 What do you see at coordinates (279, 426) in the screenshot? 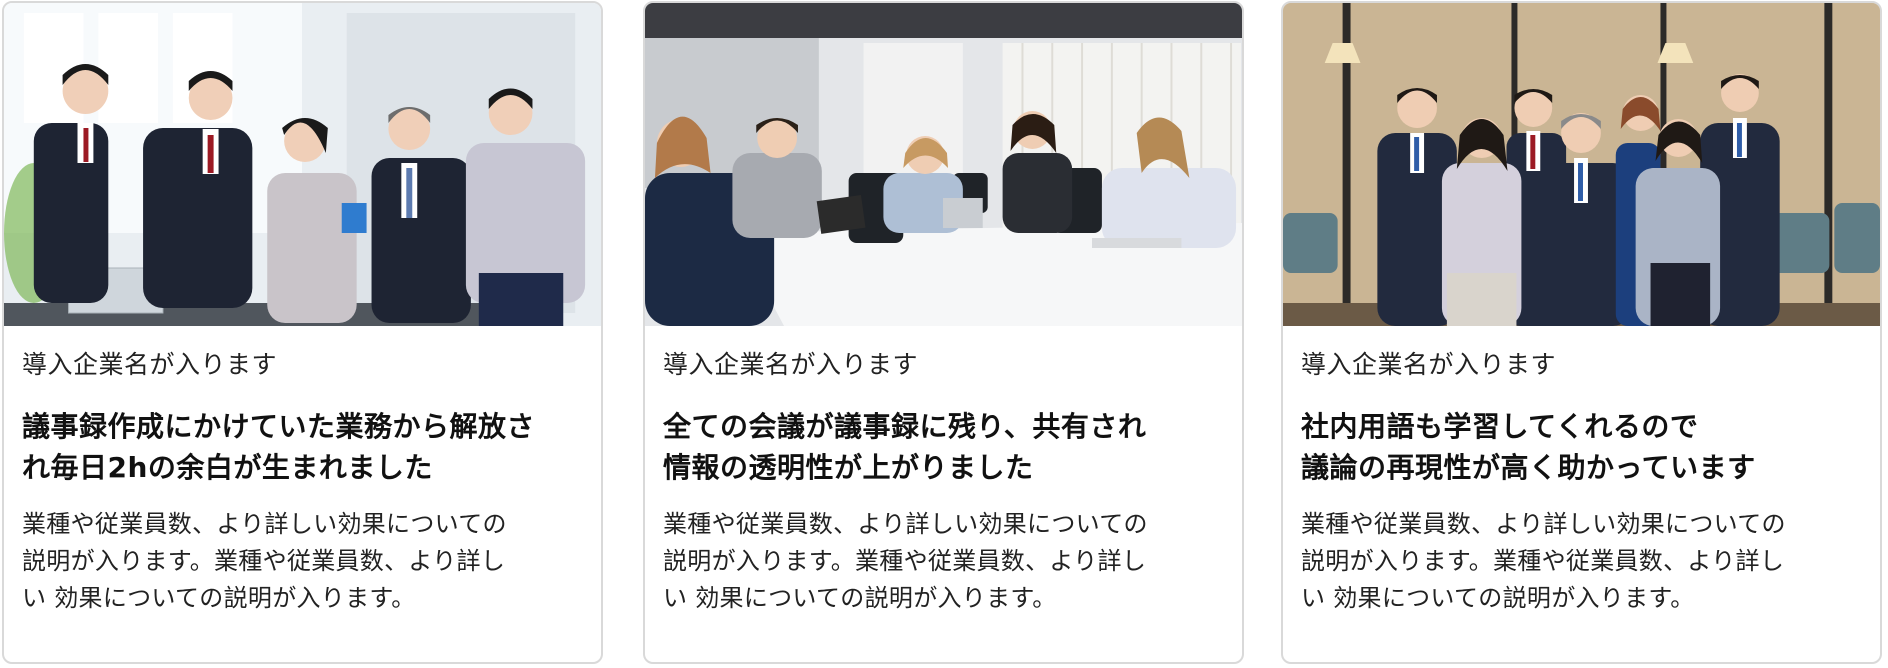
I see `headline-line: 議事録作成にかけていた業務から解放さ` at bounding box center [279, 426].